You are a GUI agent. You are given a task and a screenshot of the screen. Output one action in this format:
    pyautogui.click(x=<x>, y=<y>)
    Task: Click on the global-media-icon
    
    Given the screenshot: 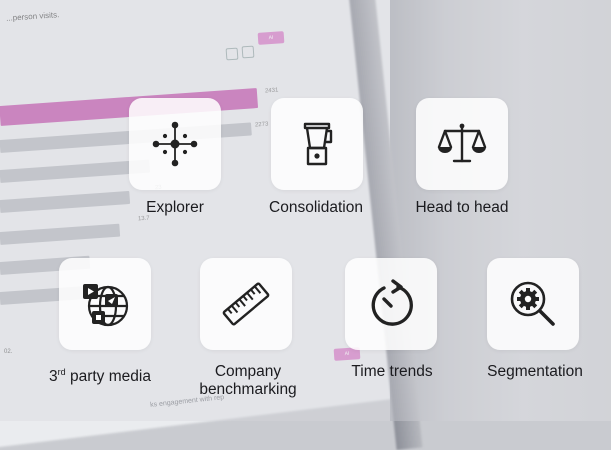 What is the action you would take?
    pyautogui.click(x=106, y=305)
    